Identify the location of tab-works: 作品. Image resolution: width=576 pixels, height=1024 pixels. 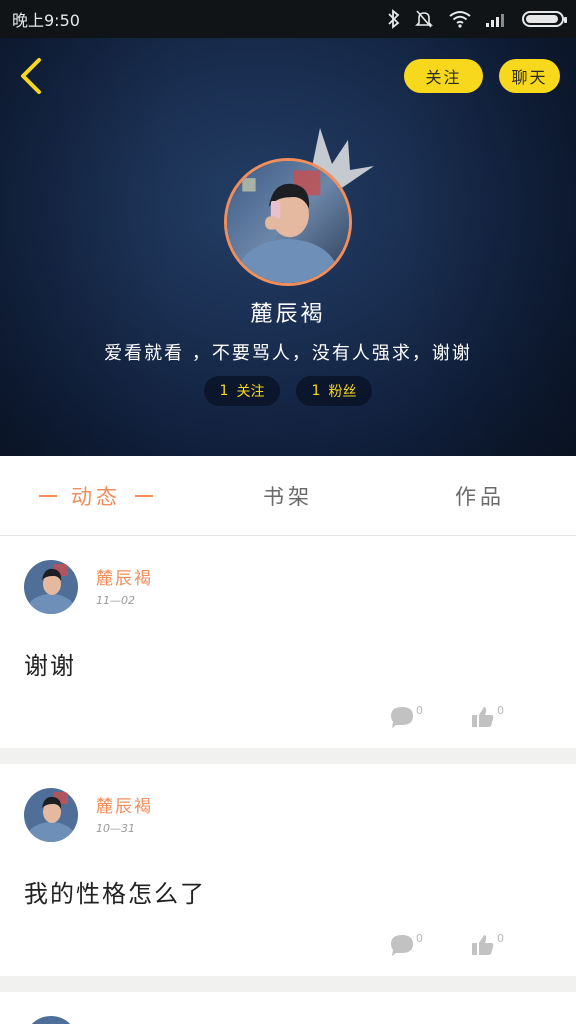
(480, 495).